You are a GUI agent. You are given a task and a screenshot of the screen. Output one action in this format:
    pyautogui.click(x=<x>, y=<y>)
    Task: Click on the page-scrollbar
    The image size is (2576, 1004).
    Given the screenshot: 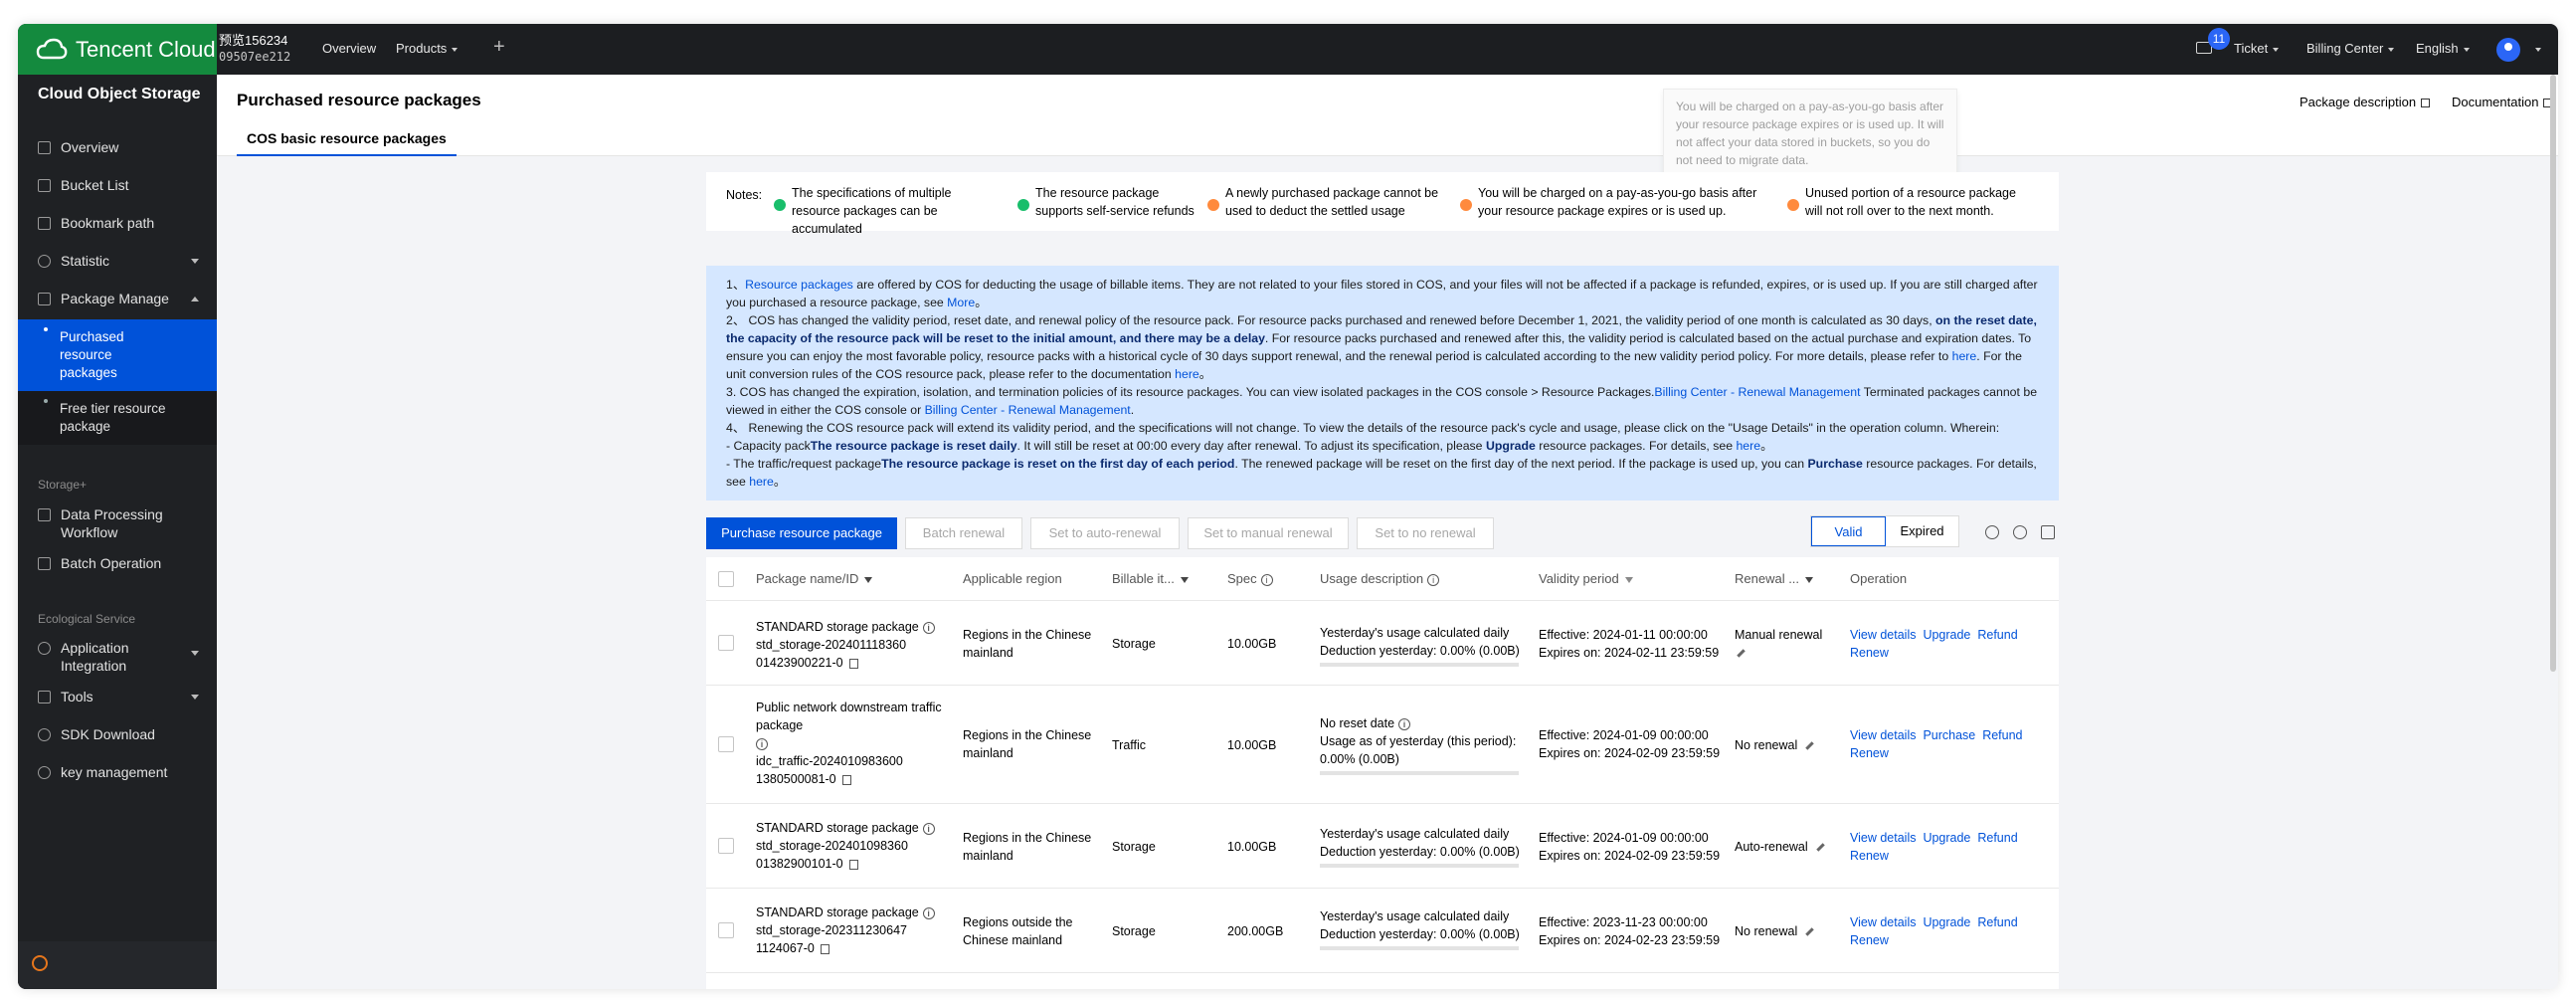 What is the action you would take?
    pyautogui.click(x=2553, y=373)
    